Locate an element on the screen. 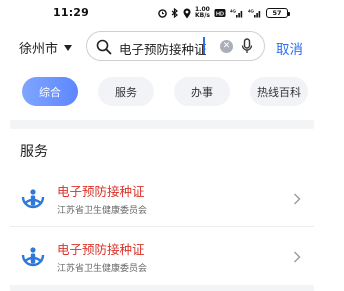 The height and width of the screenshot is (291, 344). hd-icon: HD is located at coordinates (220, 13).